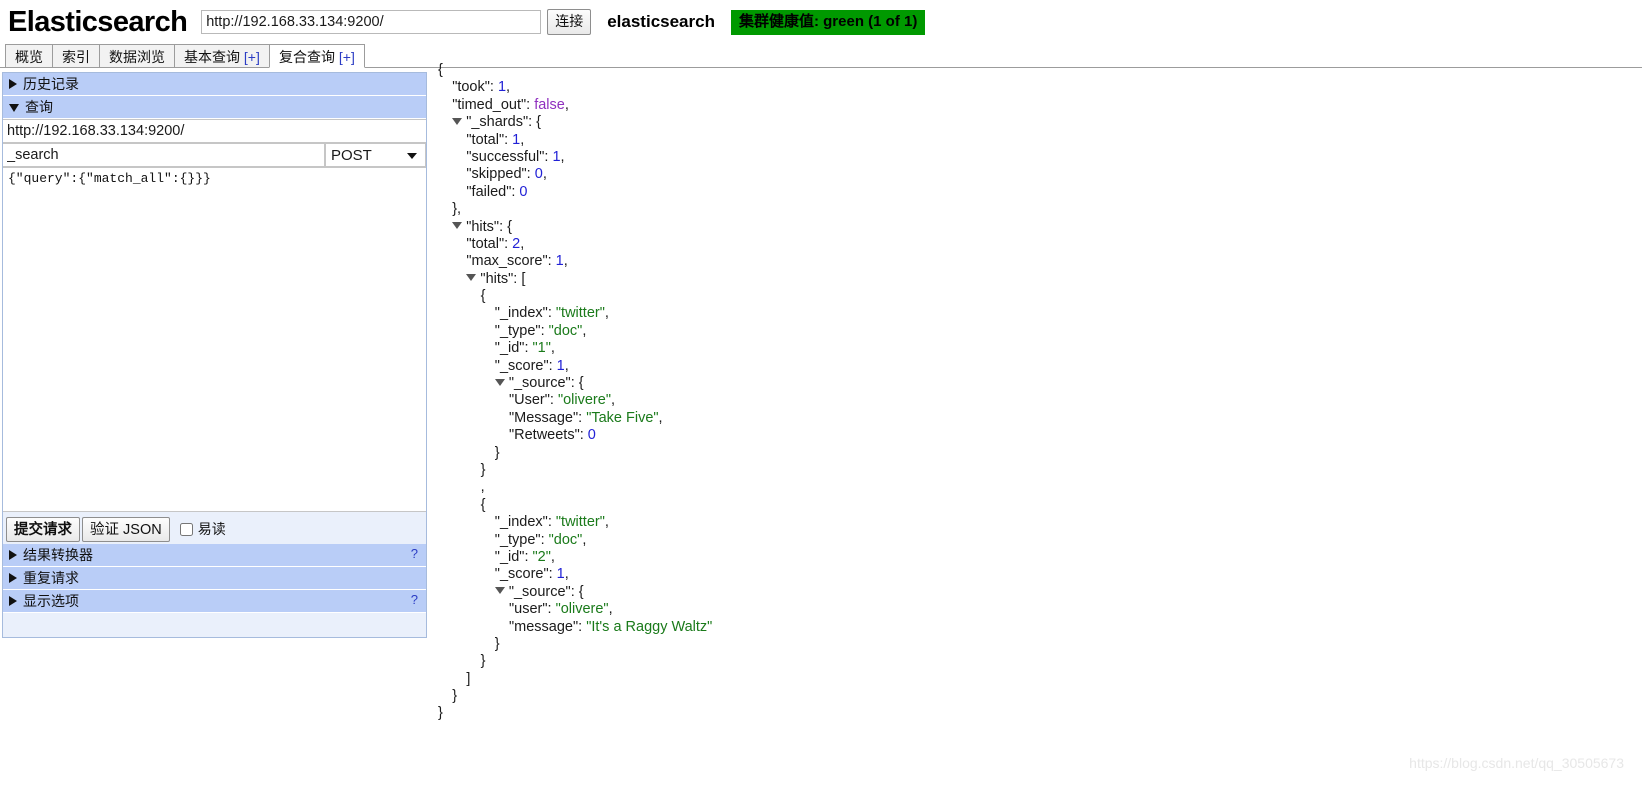 The width and height of the screenshot is (1642, 785). What do you see at coordinates (1032, 87) in the screenshot?
I see `json-line: "took": 1,` at bounding box center [1032, 87].